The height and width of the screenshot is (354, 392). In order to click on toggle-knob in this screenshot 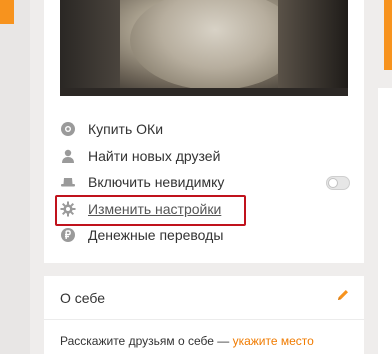, I will do `click(333, 183)`.